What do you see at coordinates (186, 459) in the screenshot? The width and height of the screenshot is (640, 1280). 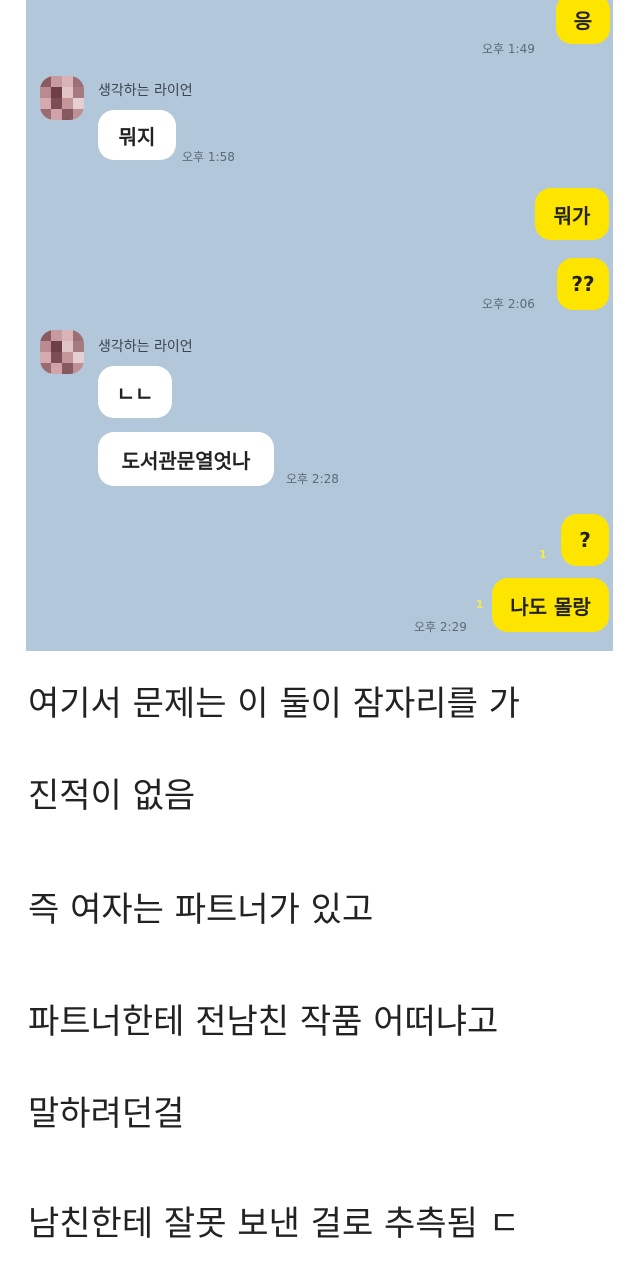 I see `friend-message-bubble: 도서관문열엇나` at bounding box center [186, 459].